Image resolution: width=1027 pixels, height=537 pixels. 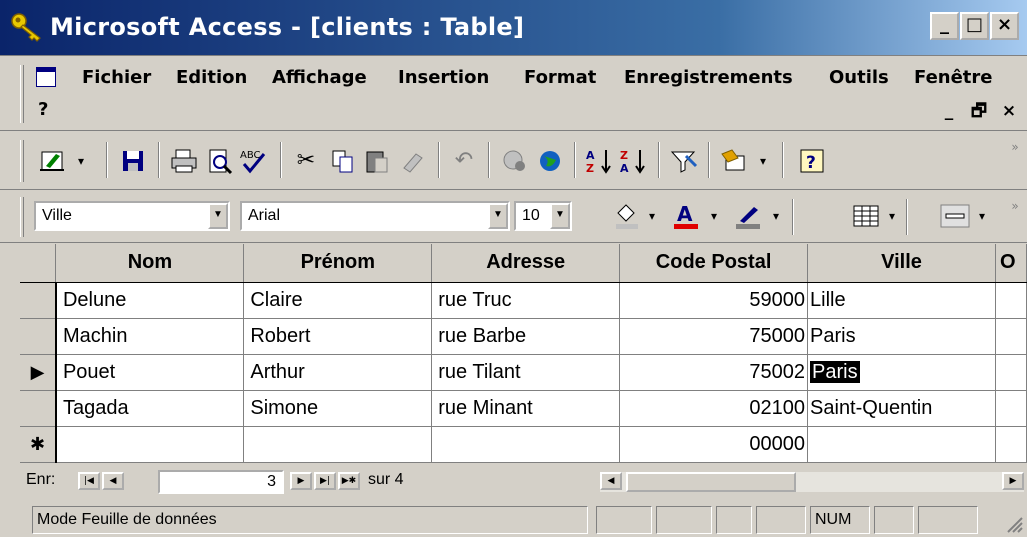 I want to click on column-header-prenom: Prénom, so click(x=338, y=263).